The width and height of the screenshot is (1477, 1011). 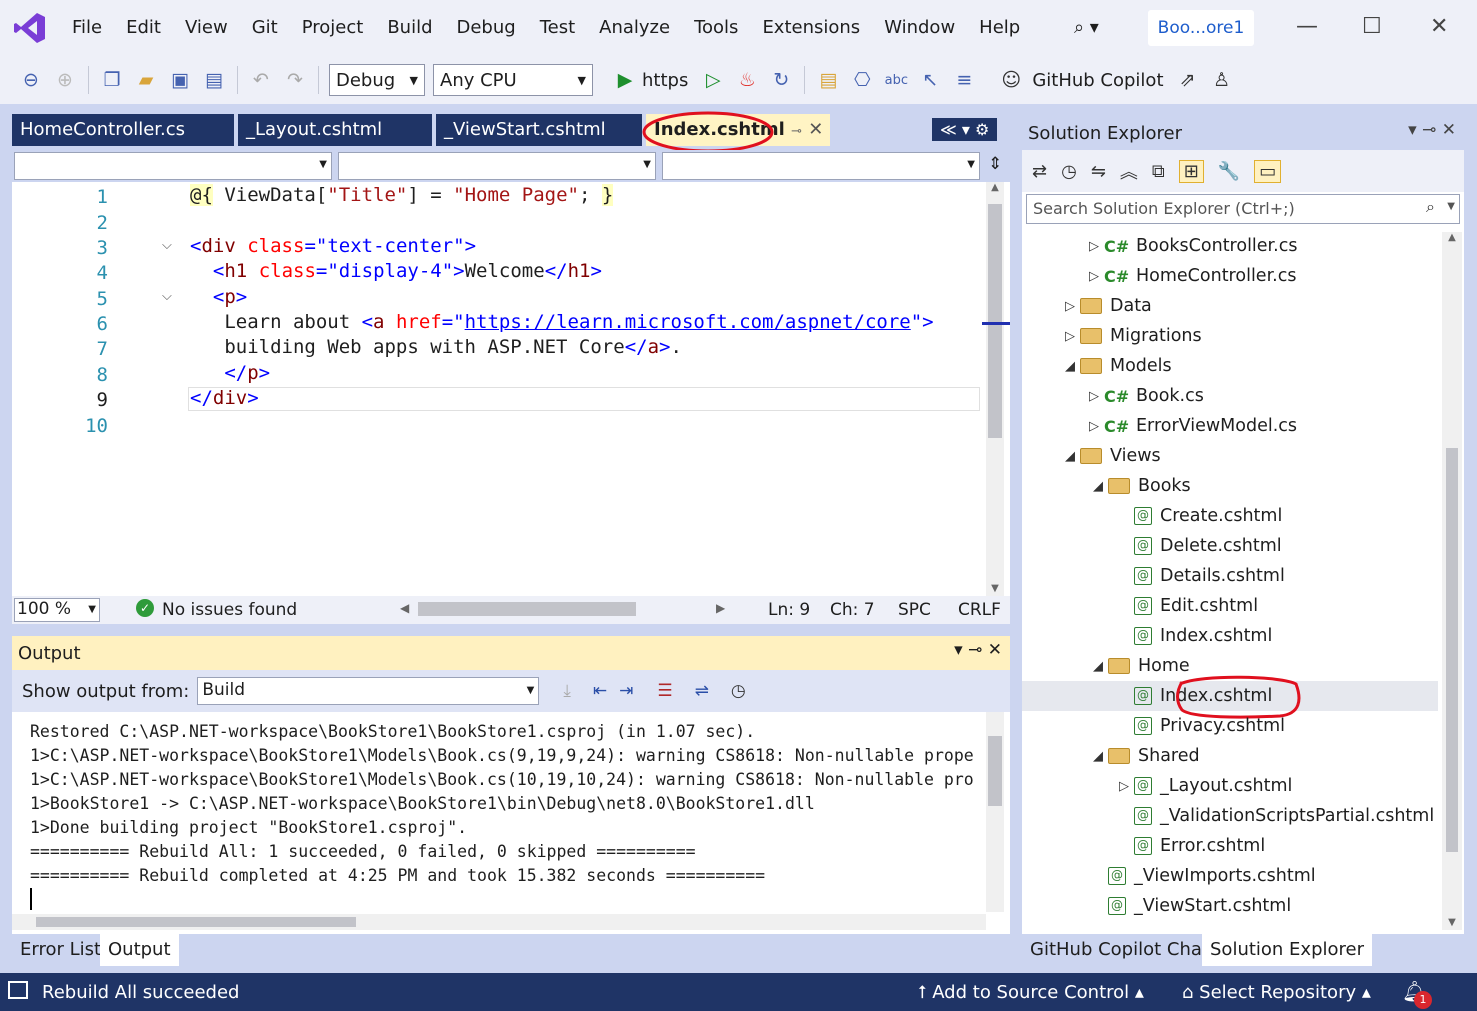 What do you see at coordinates (896, 80) in the screenshot?
I see `spell-check-icon: abc` at bounding box center [896, 80].